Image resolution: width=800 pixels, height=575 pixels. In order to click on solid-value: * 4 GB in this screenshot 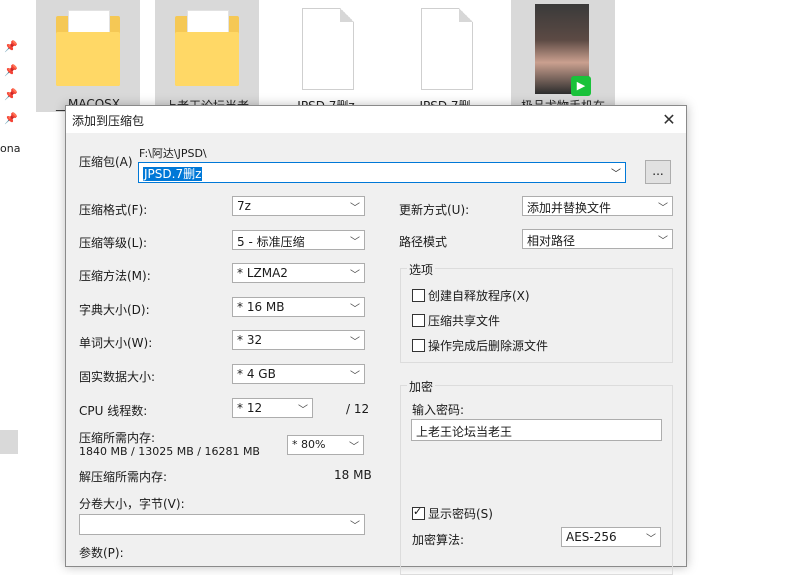, I will do `click(256, 374)`.